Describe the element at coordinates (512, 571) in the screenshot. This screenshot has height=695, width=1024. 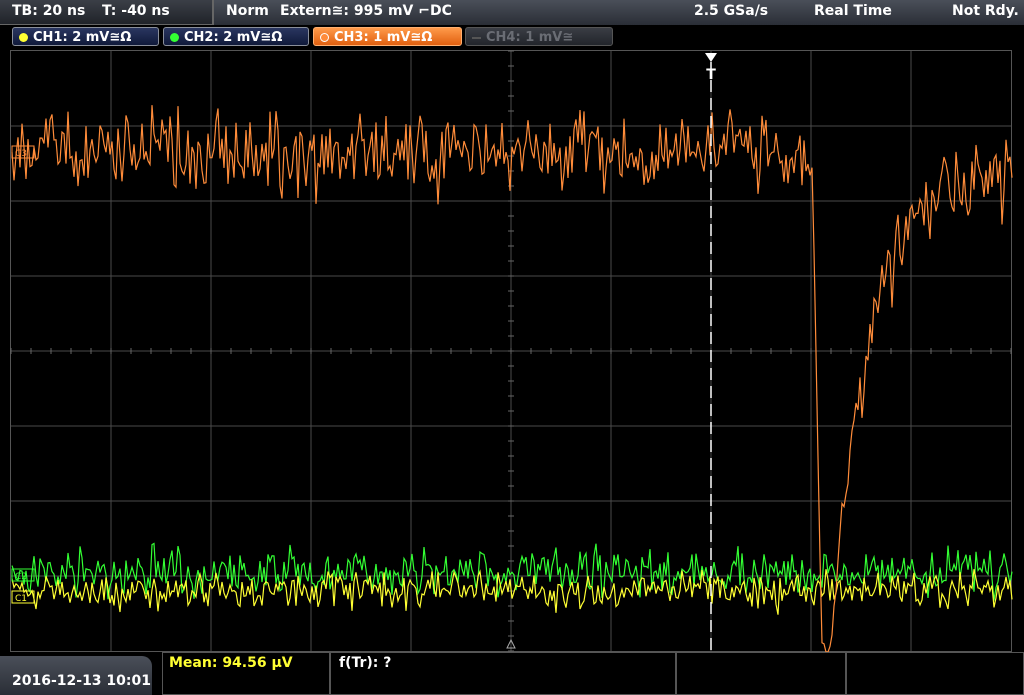
I see `ch2-trace` at that location.